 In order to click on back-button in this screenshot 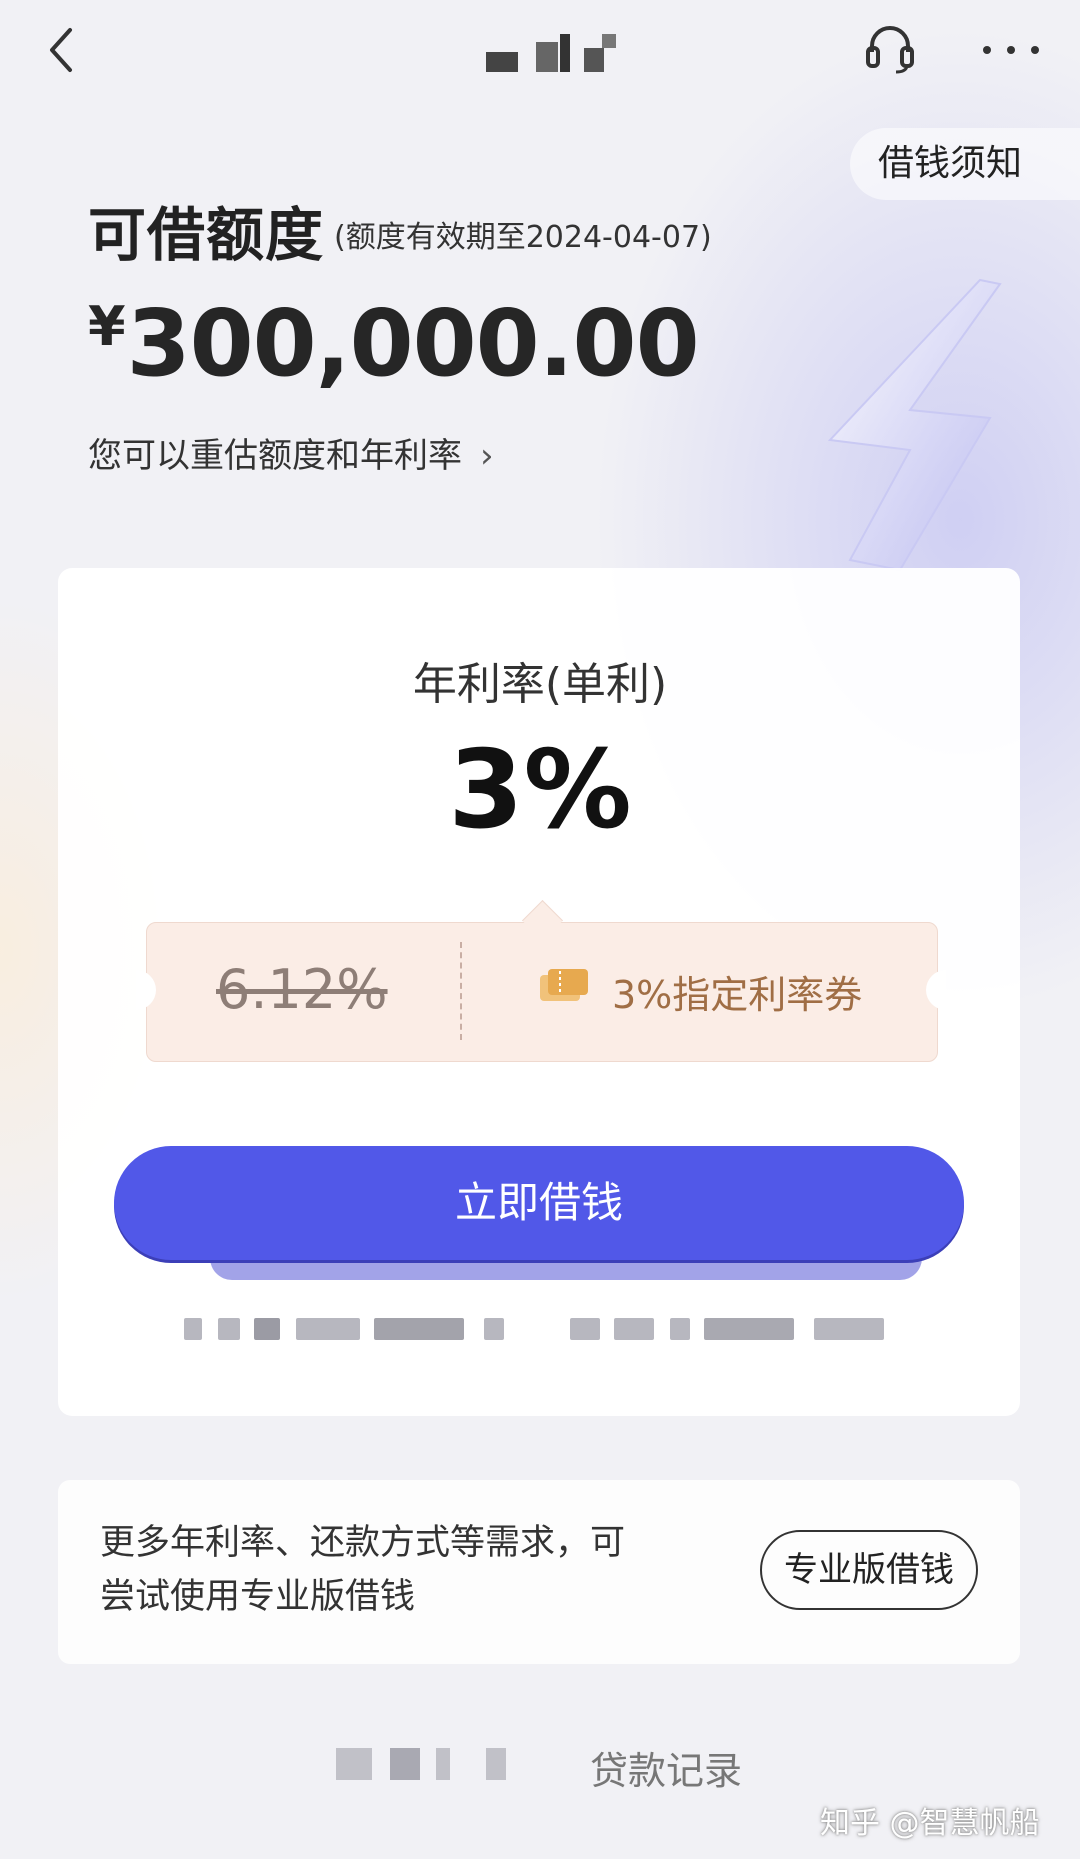, I will do `click(62, 50)`.